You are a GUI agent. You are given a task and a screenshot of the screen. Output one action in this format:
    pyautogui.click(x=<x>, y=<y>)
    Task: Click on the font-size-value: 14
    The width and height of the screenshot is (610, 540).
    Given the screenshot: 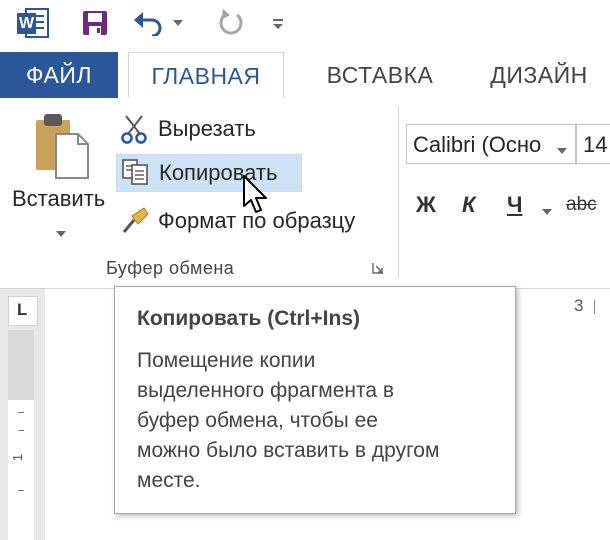 What is the action you would take?
    pyautogui.click(x=595, y=144)
    